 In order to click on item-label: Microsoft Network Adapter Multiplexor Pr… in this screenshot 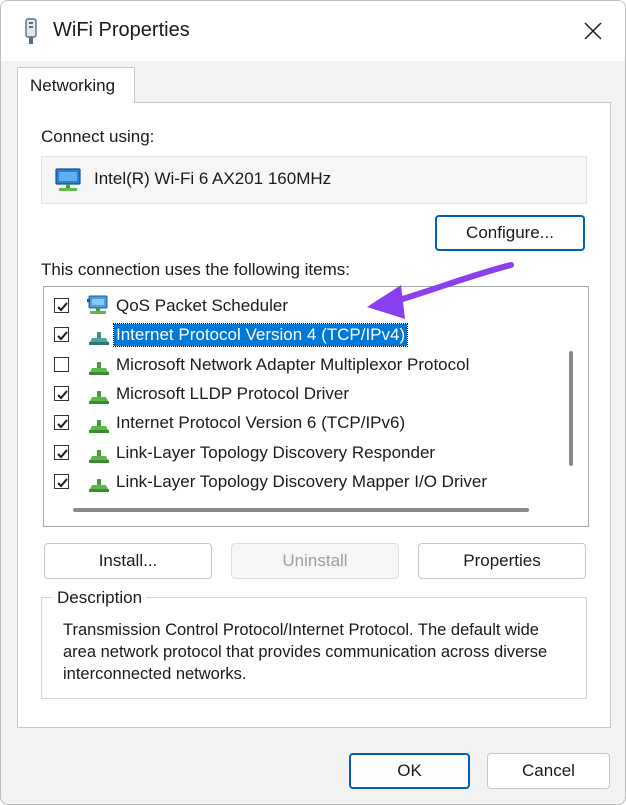, I will do `click(293, 364)`.